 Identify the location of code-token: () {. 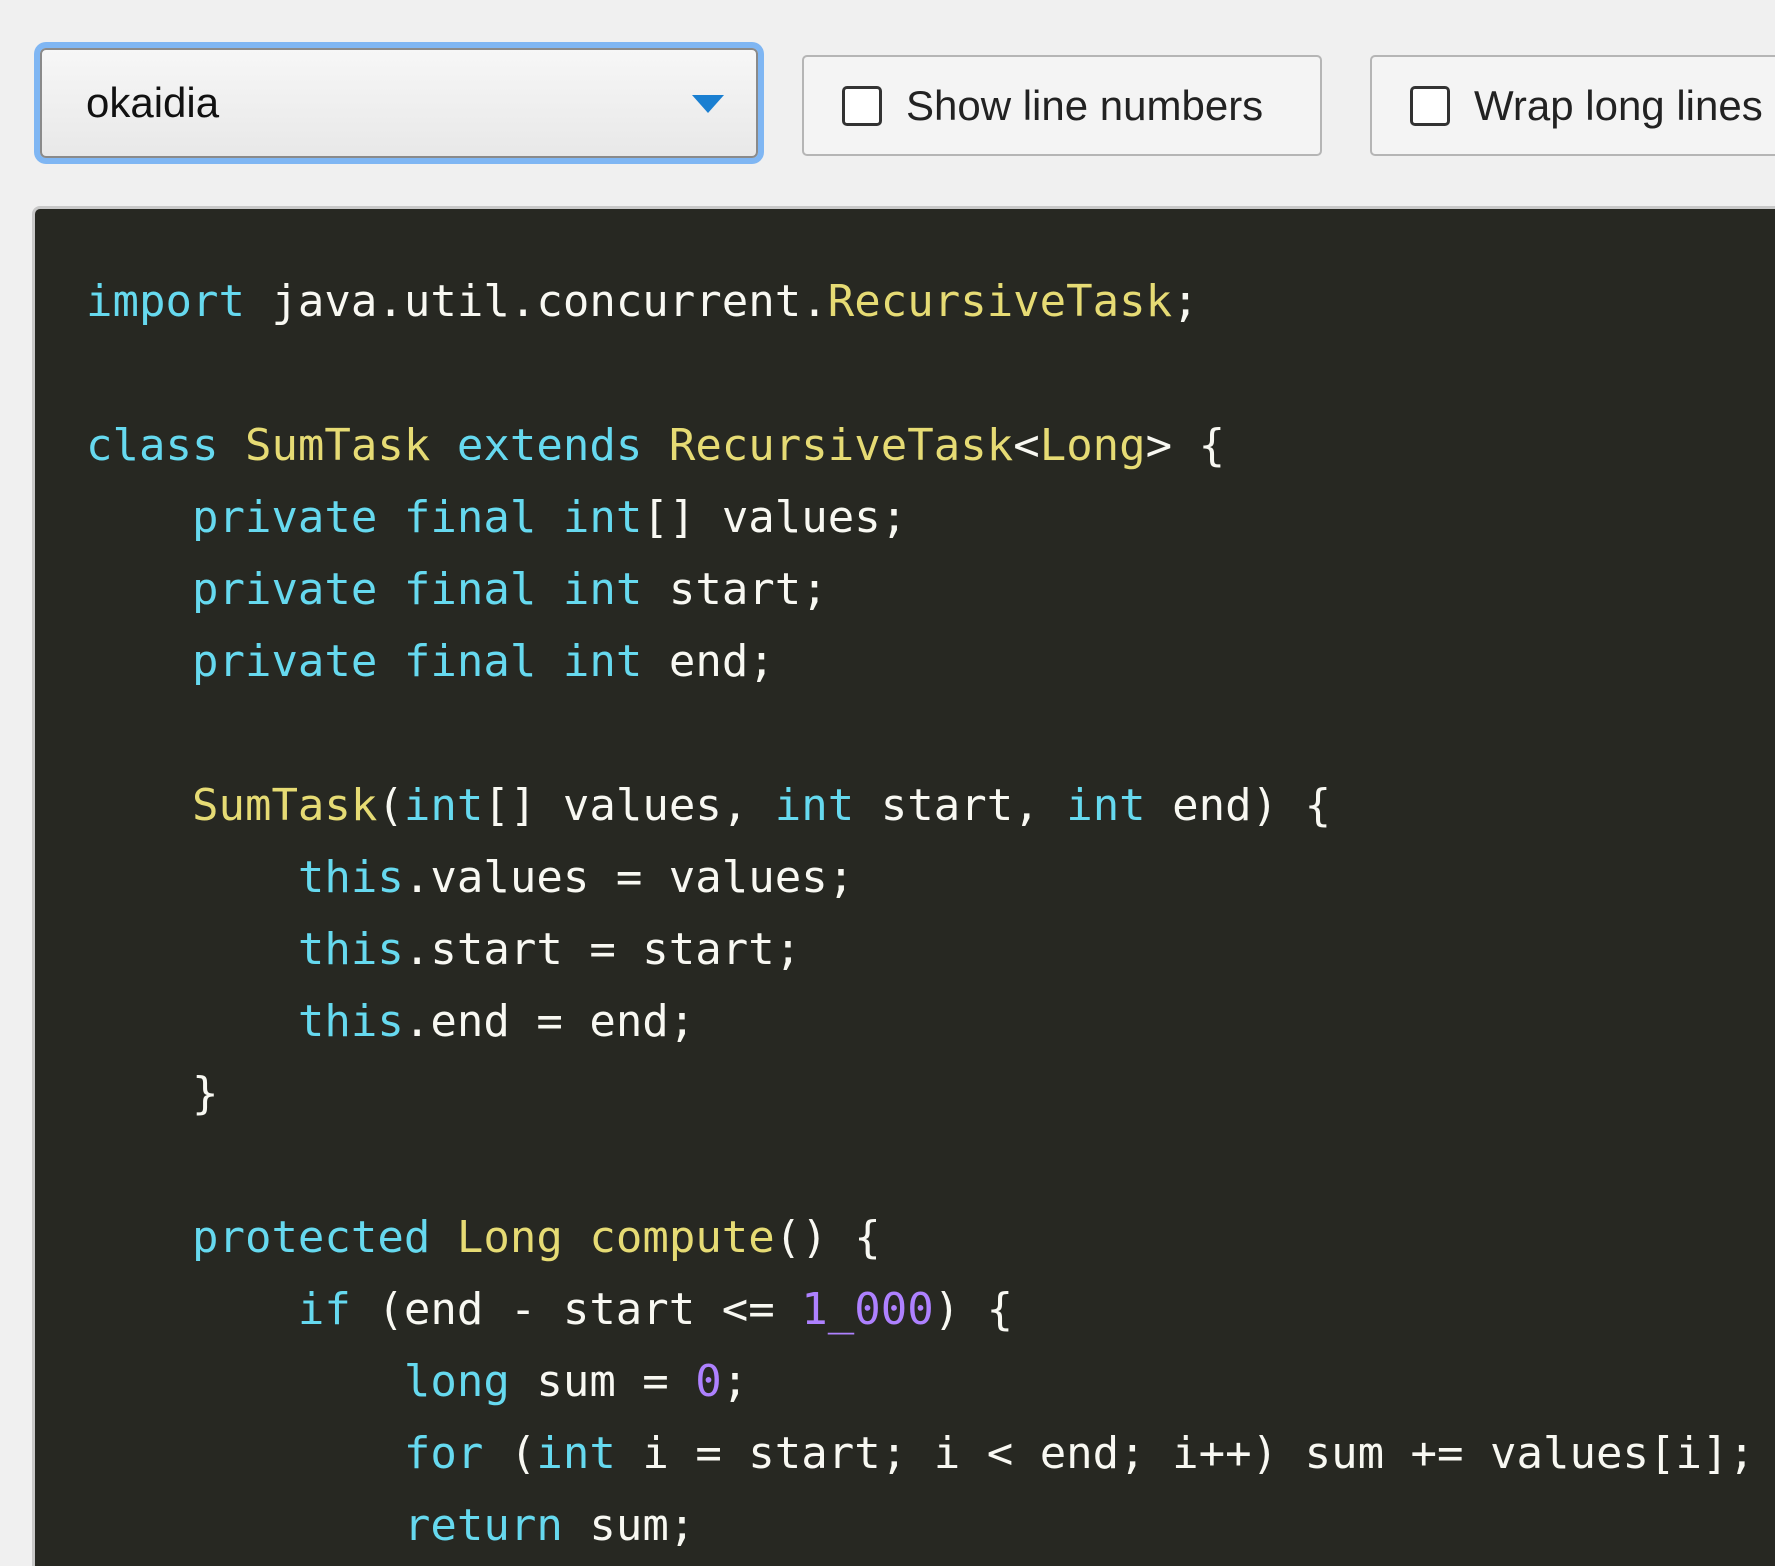
(827, 1237).